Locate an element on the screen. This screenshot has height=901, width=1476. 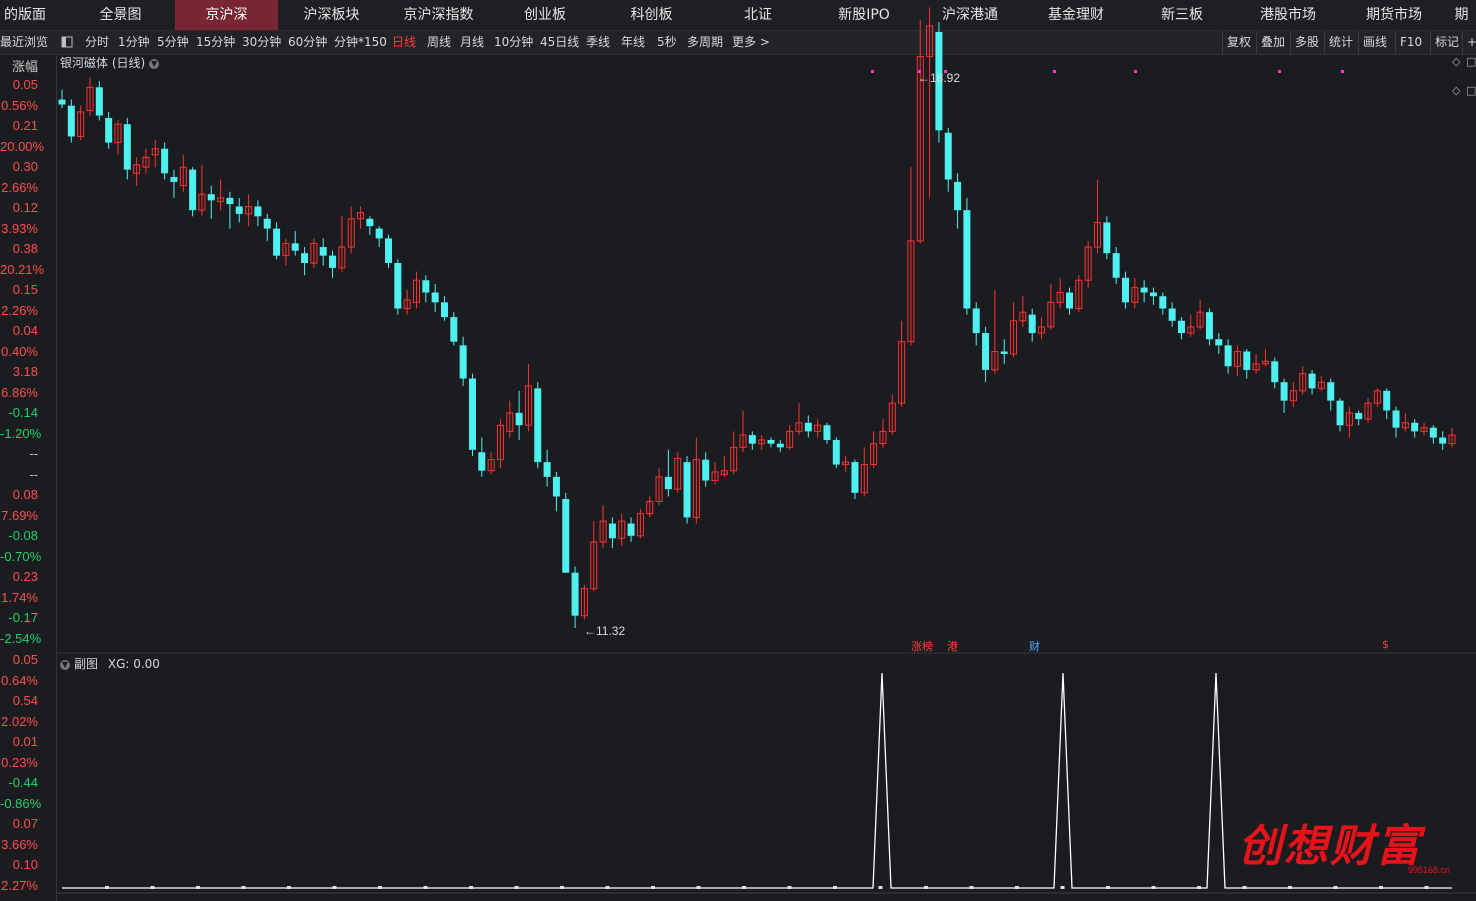
expand-axis-icon: ◇ is located at coordinates (1456, 90).